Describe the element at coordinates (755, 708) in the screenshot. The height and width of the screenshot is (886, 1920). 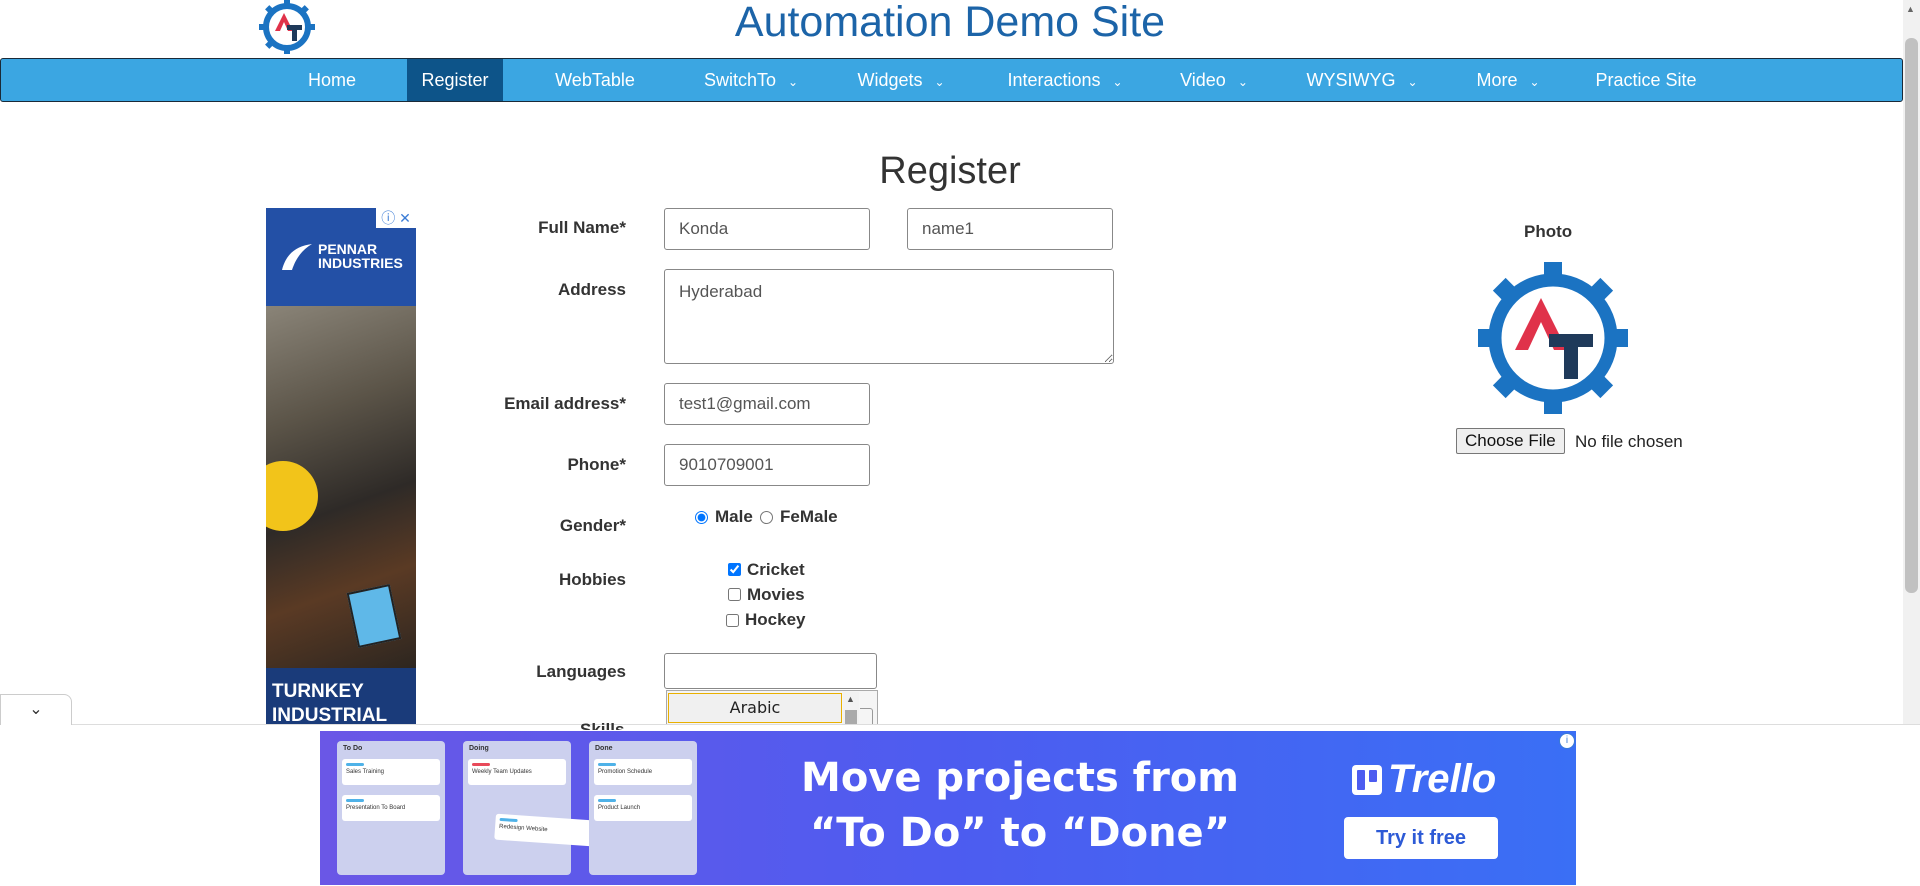
I see `language-option-arabic: Arabic` at that location.